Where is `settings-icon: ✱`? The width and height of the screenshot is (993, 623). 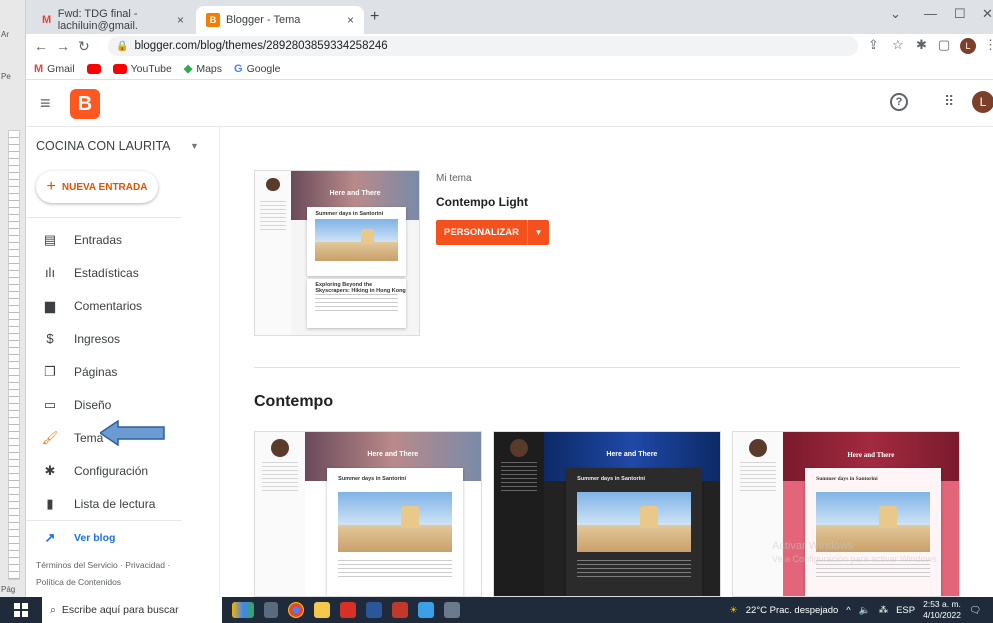 settings-icon: ✱ is located at coordinates (50, 470).